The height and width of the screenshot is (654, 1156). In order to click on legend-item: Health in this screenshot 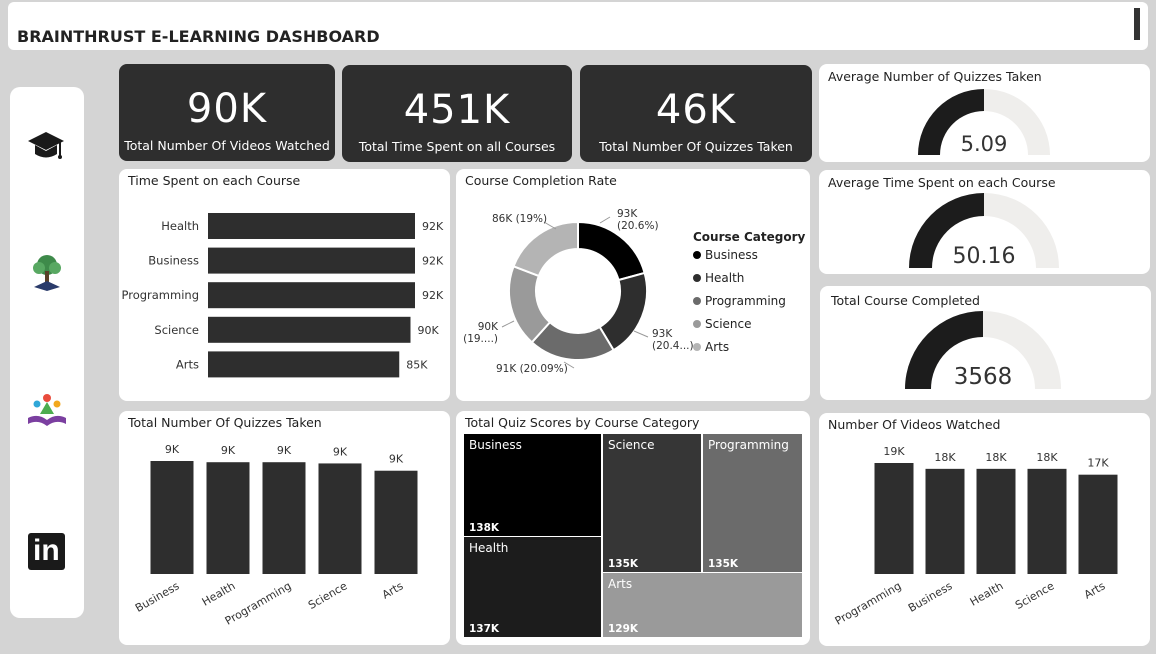, I will do `click(718, 278)`.